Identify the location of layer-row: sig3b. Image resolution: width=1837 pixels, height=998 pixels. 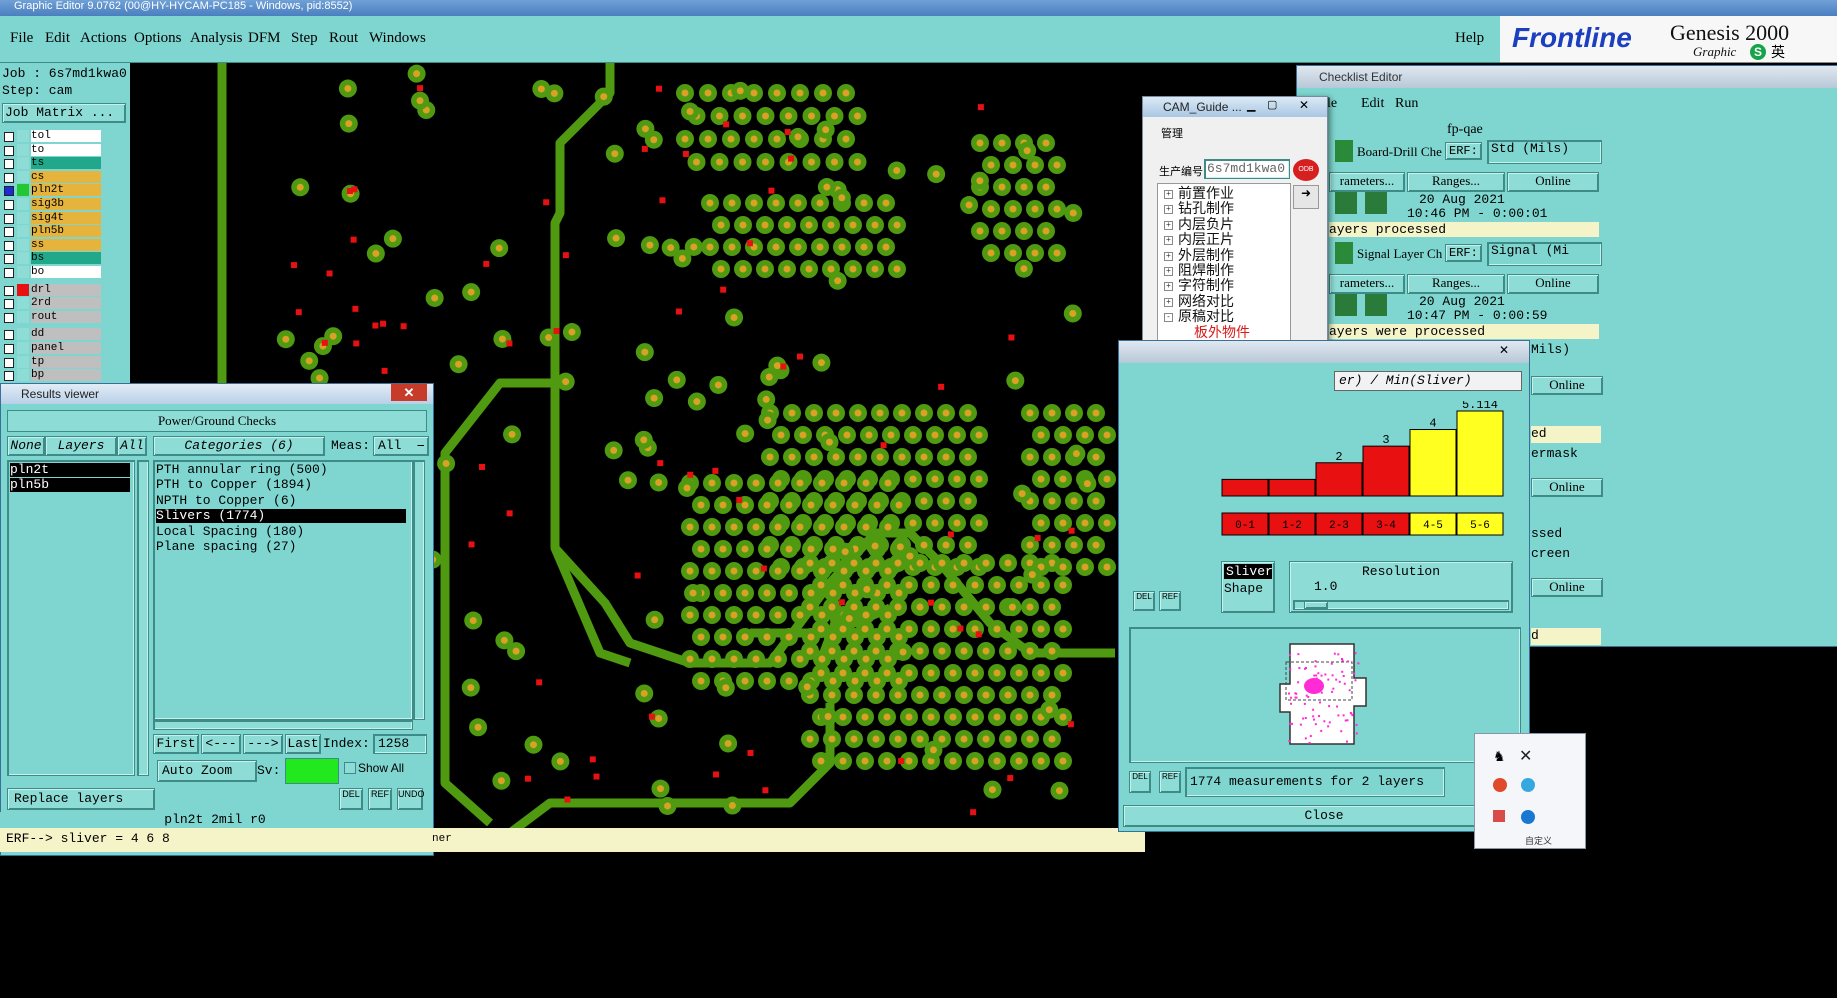
(52, 204).